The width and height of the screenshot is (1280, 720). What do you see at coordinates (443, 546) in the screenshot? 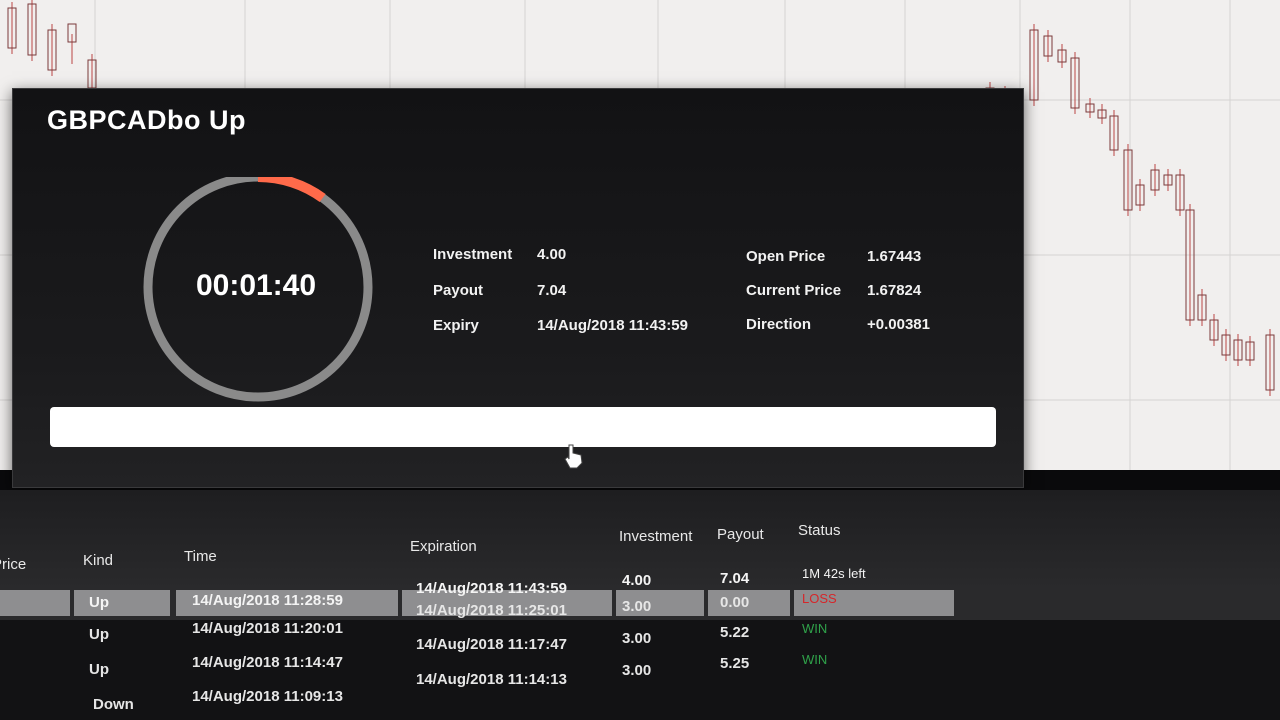
I see `header-expiration: Expiration` at bounding box center [443, 546].